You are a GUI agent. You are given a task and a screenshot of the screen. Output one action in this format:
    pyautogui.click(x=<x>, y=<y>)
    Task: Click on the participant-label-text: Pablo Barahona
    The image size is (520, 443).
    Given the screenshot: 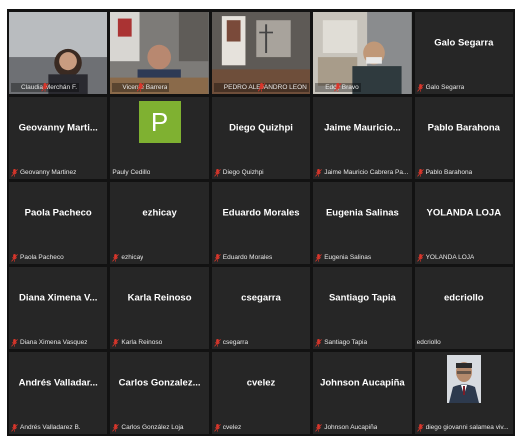 What is the action you would take?
    pyautogui.click(x=449, y=172)
    